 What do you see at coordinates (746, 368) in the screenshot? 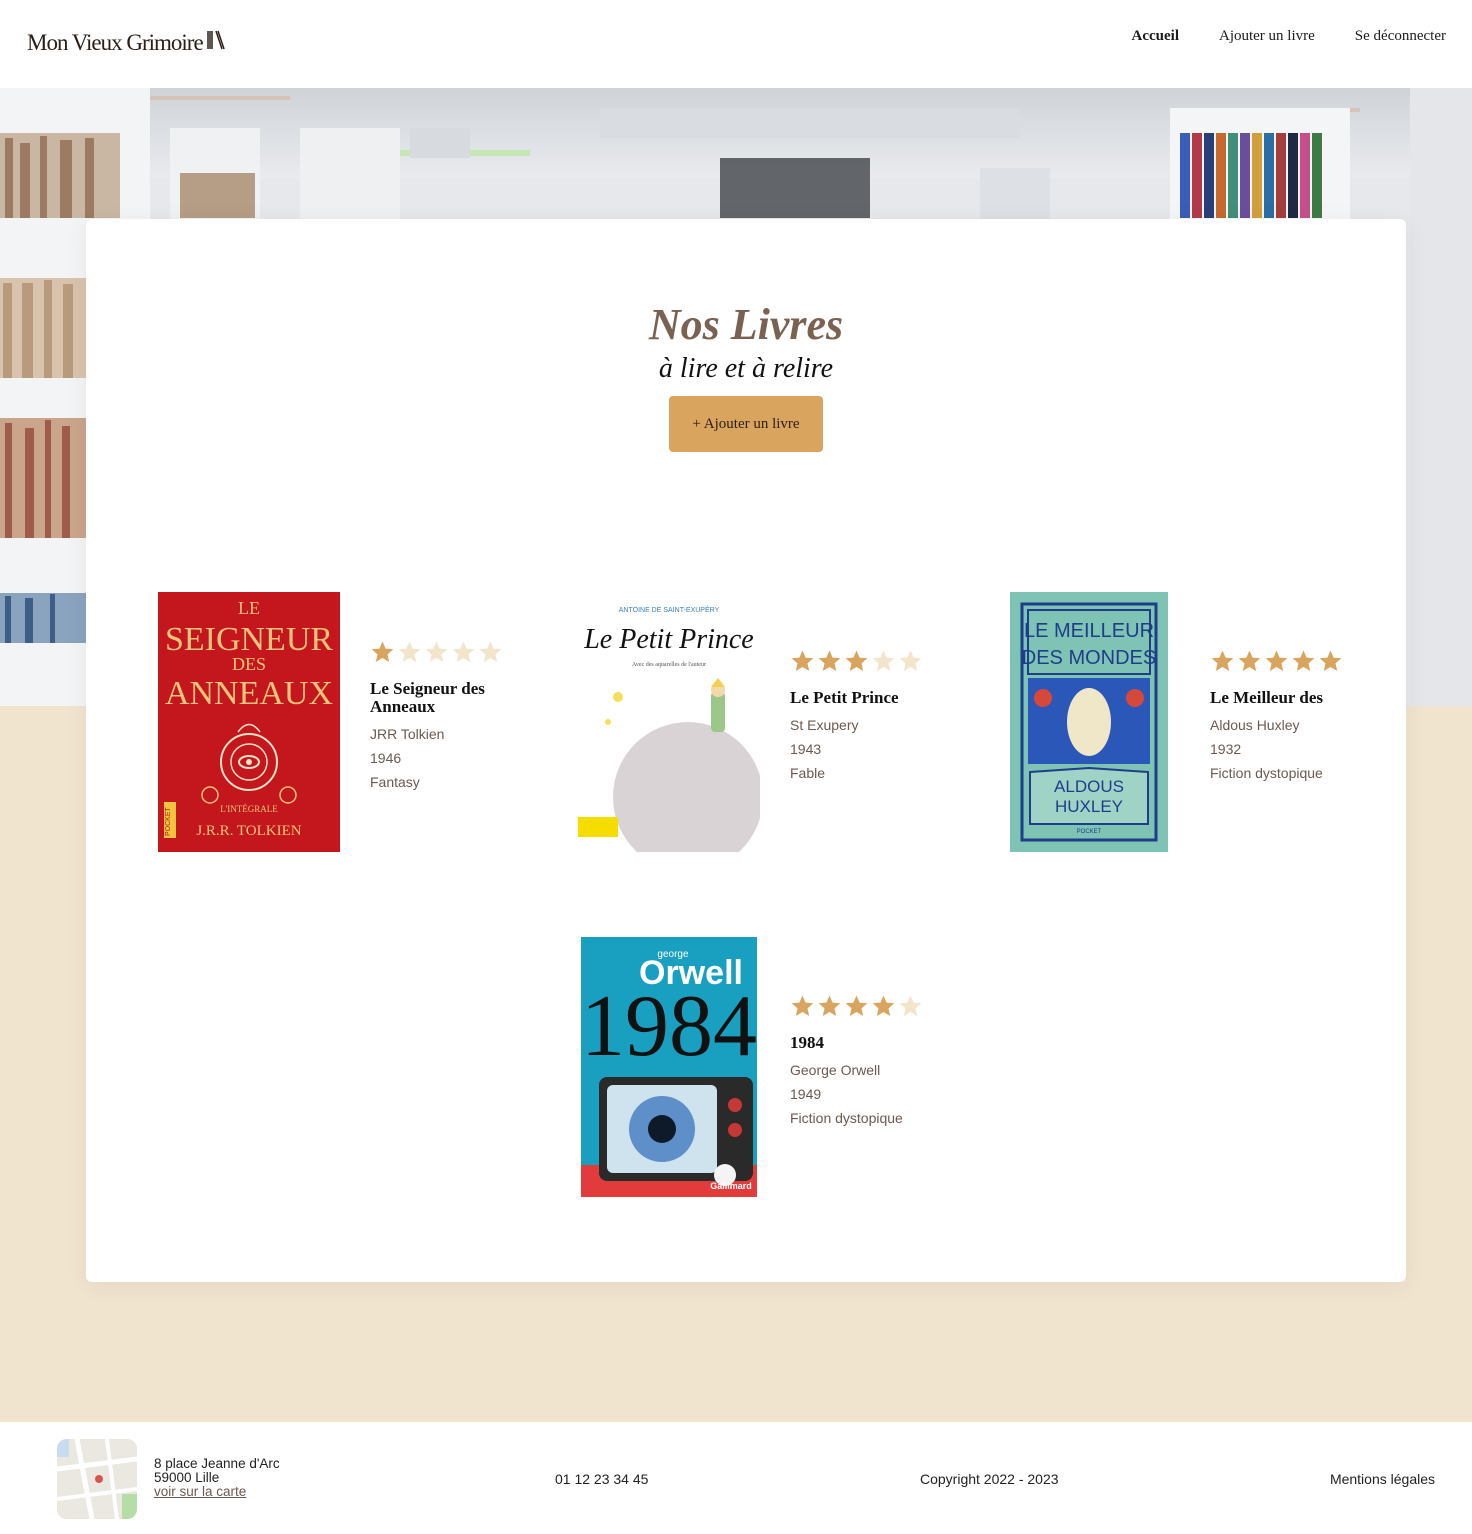
I see `page-subtitle: à lire et à relire` at bounding box center [746, 368].